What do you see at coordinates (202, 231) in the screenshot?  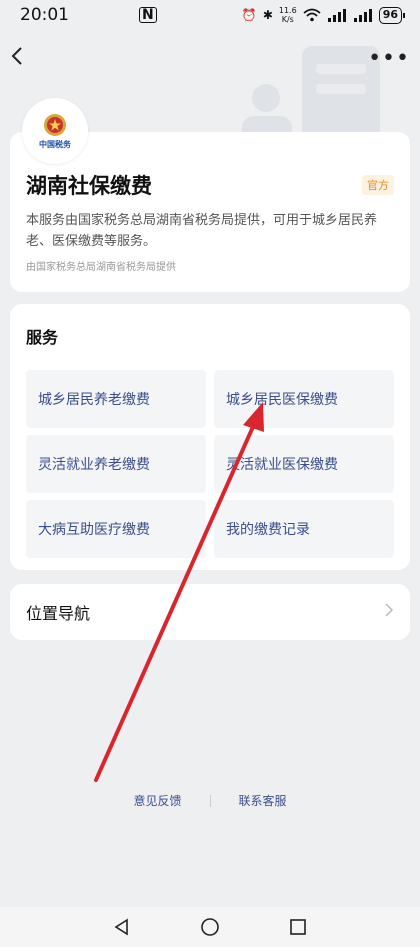 I see `service-description: 本服务由国家税务总局湖南省税务局提供，可用于城乡居民养老、医保缴费等服务。` at bounding box center [202, 231].